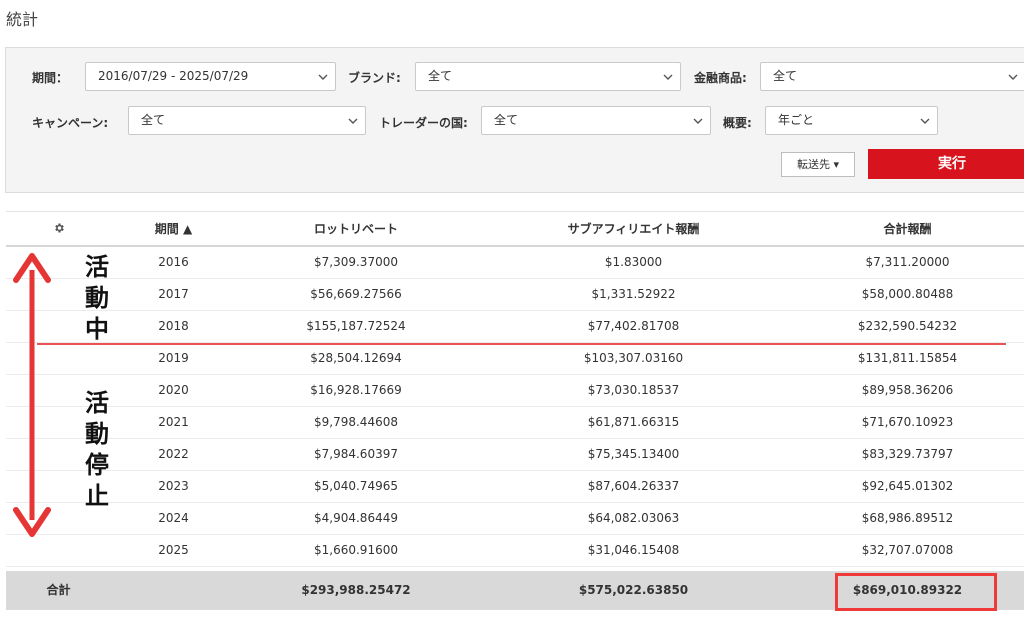 The width and height of the screenshot is (1024, 621). I want to click on table-header: 期間 ▲ ロットリベート サブアフィリエイト報酬 合計報酬, so click(515, 229).